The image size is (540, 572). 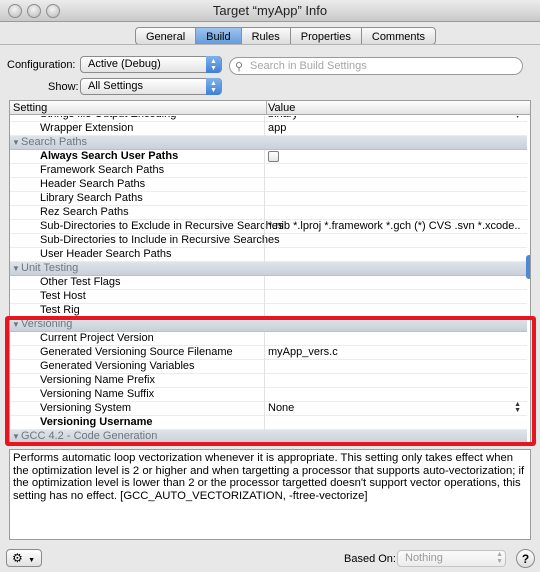 What do you see at coordinates (376, 66) in the screenshot?
I see `search-input: ⚲ Search in Build Settings` at bounding box center [376, 66].